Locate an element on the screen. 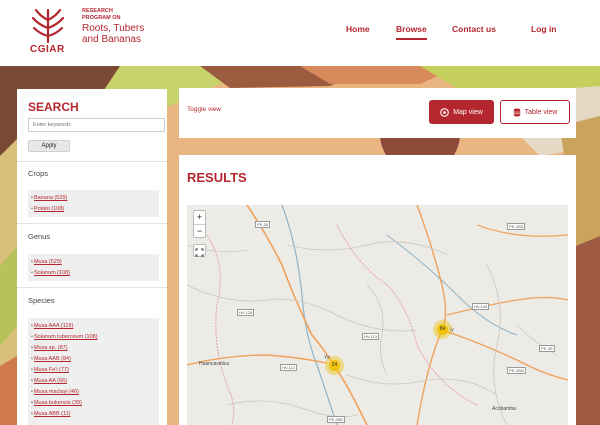 This screenshot has height=425, width=600. program-label-line1: RESEARCH is located at coordinates (97, 11).